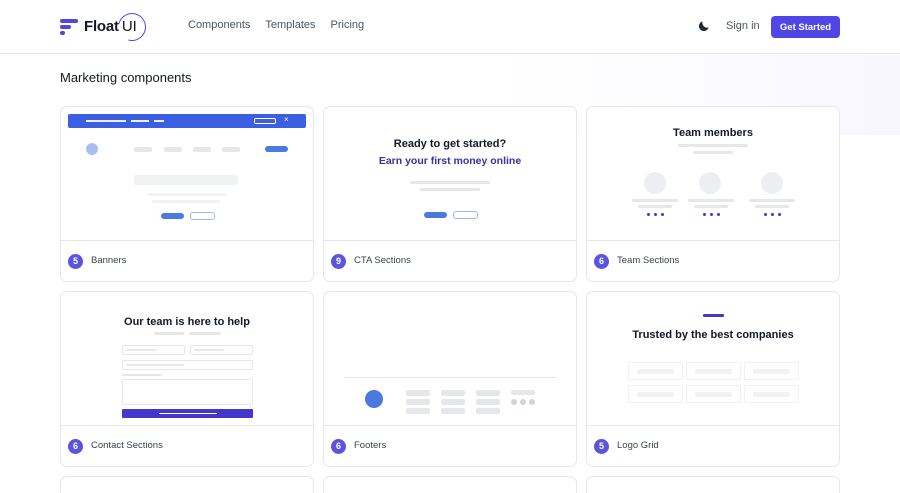 The width and height of the screenshot is (900, 493). What do you see at coordinates (648, 260) in the screenshot?
I see `card-label: Team Sections` at bounding box center [648, 260].